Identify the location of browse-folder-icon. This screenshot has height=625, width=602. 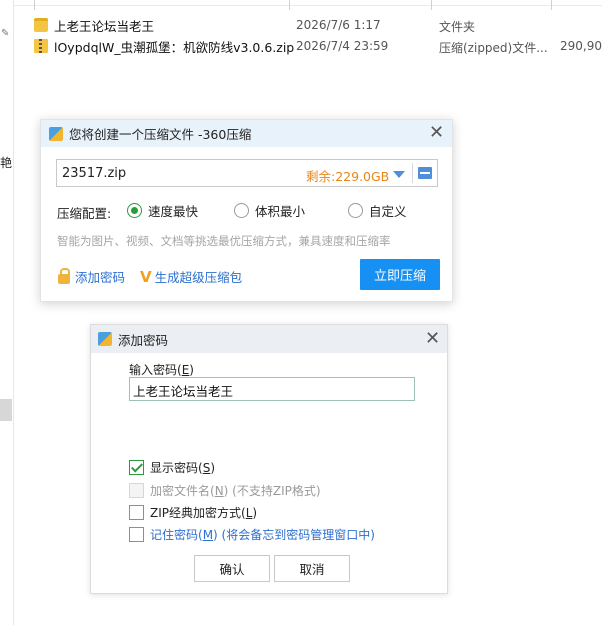
(425, 173).